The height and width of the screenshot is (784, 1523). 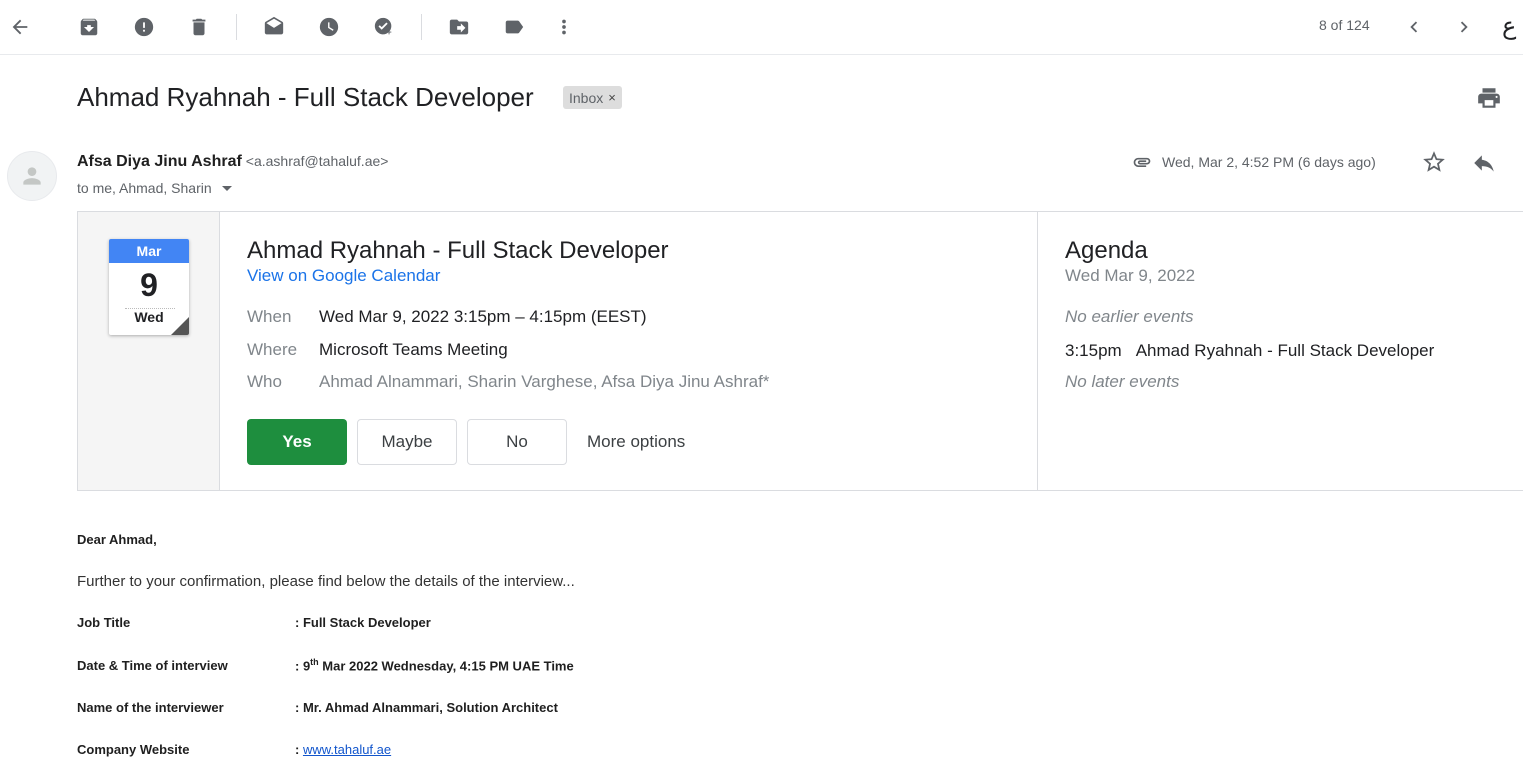 I want to click on company-website-link: www.tahaluf.ae, so click(x=347, y=749).